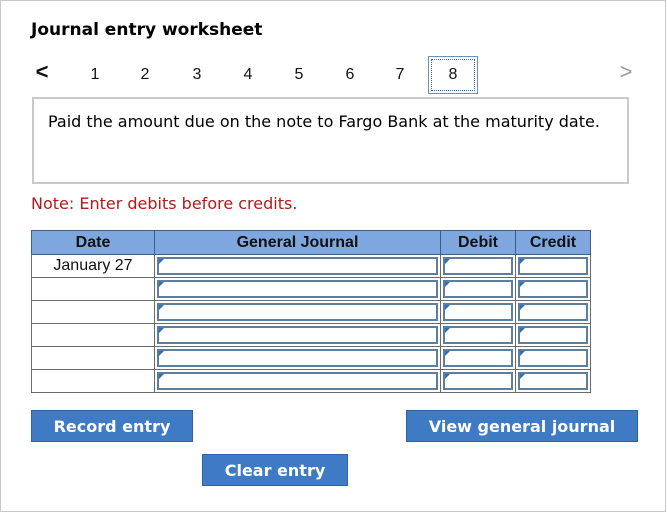 The height and width of the screenshot is (514, 668). What do you see at coordinates (553, 242) in the screenshot?
I see `header-credit: Credit` at bounding box center [553, 242].